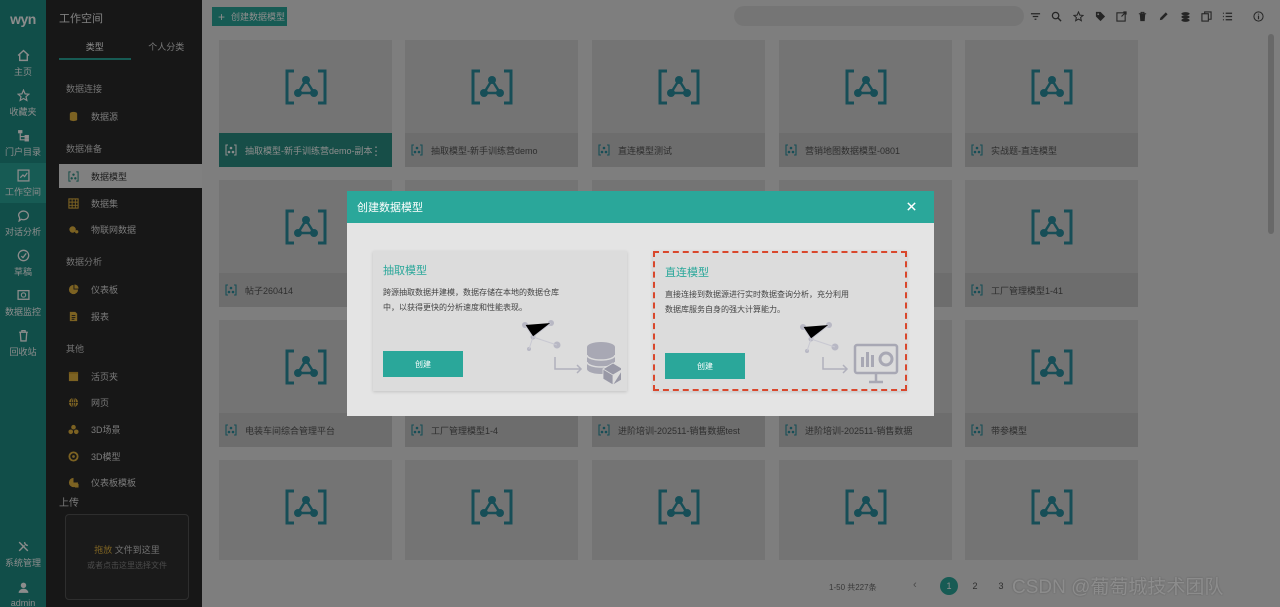  I want to click on dialog-header: 创建数据模型, so click(640, 207).